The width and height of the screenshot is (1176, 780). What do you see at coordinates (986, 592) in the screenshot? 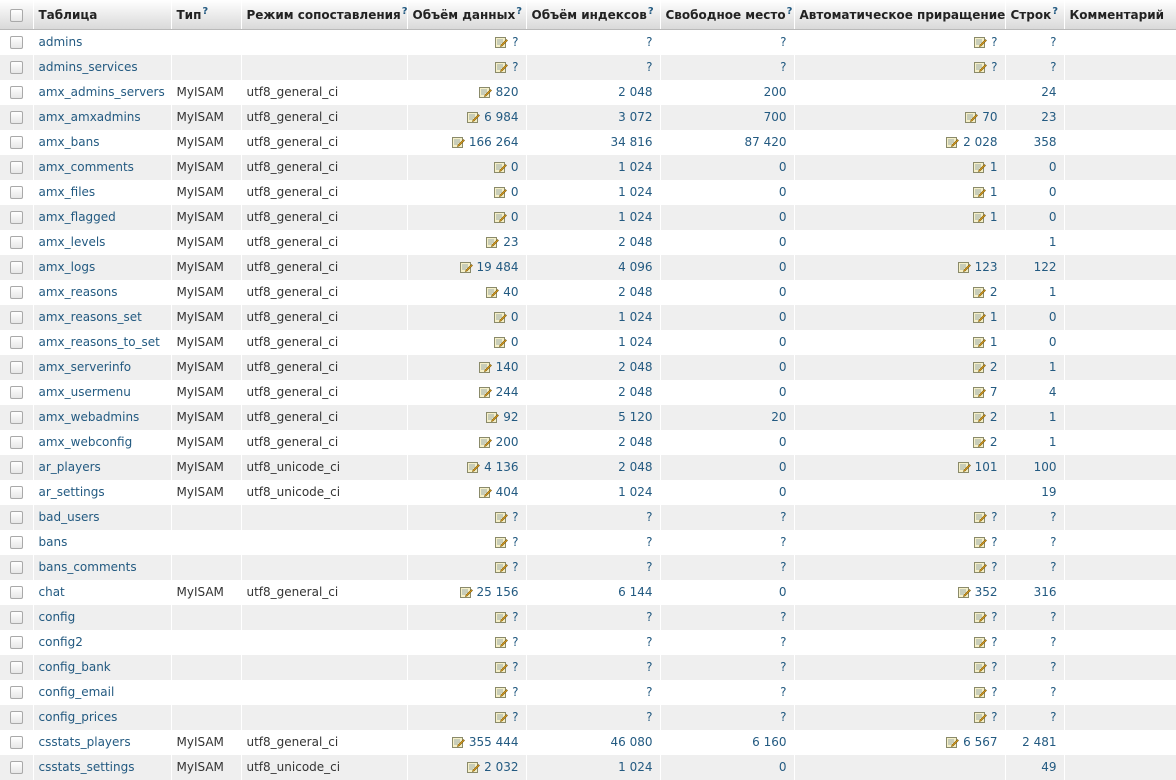
I see `auto-increment-value: 352` at bounding box center [986, 592].